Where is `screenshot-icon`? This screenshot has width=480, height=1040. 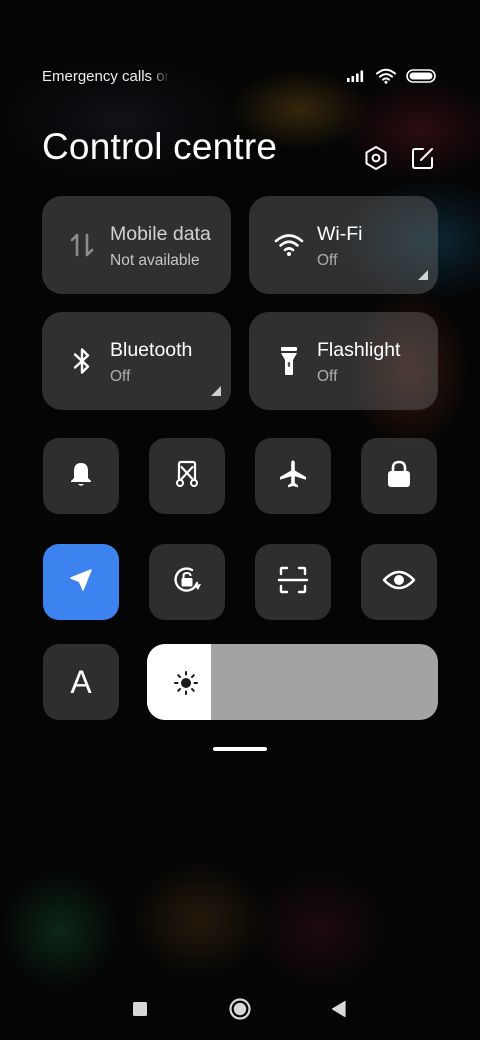
screenshot-icon is located at coordinates (187, 476).